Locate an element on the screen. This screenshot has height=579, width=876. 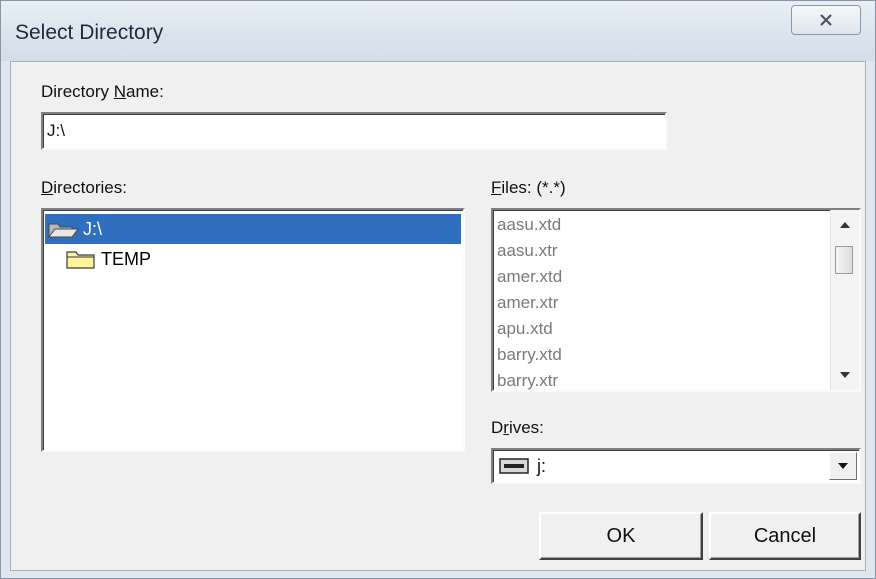
directory-name-input is located at coordinates (354, 131).